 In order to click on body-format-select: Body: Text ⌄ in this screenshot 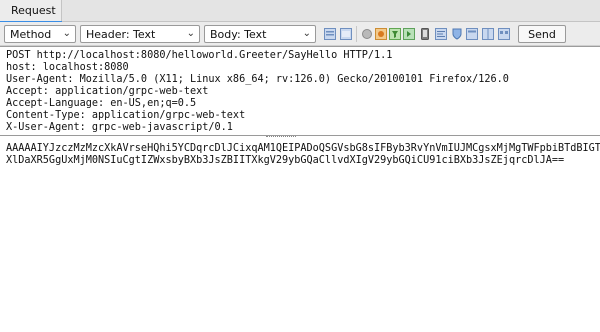, I will do `click(260, 34)`.